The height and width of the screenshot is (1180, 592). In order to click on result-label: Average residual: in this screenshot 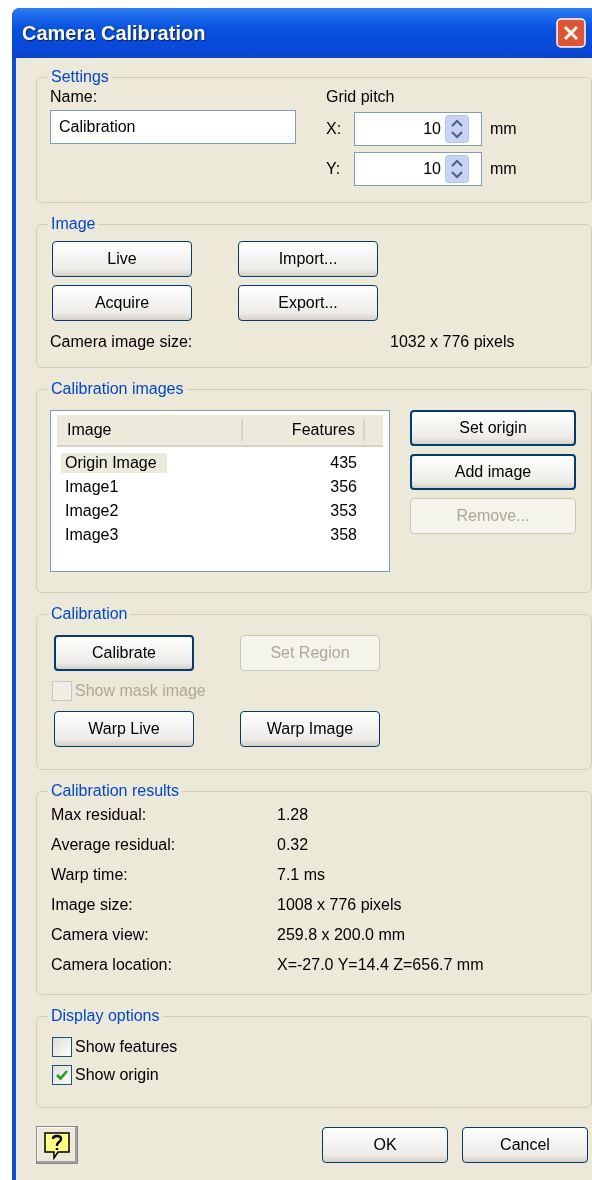, I will do `click(114, 845)`.